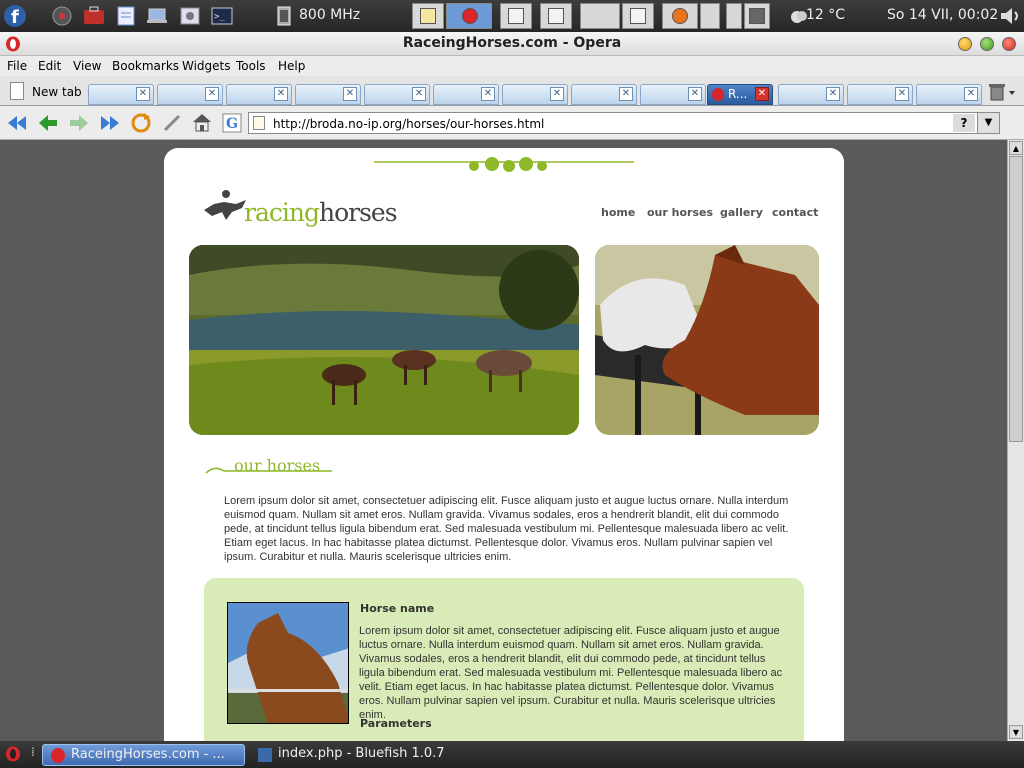 The image size is (1024, 768). Describe the element at coordinates (942, 15) in the screenshot. I see `clock: So 14 VII, 00:02` at that location.